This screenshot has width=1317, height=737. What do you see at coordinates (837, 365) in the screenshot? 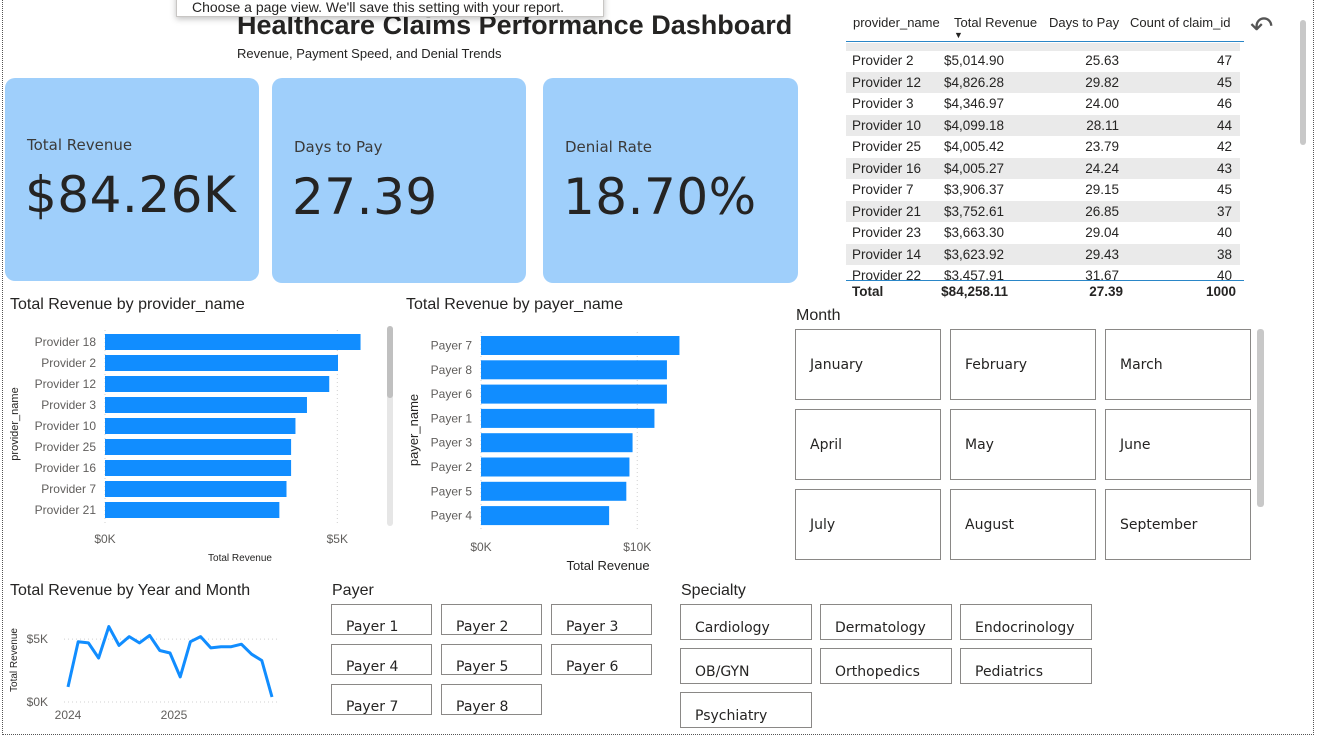
I see `tile-label: January` at bounding box center [837, 365].